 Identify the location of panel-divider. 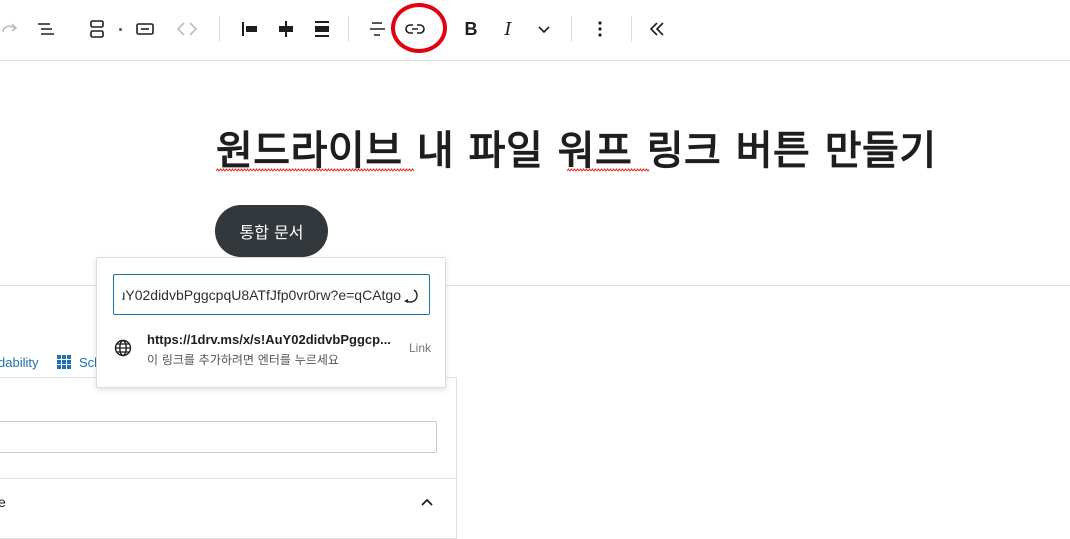
(228, 478).